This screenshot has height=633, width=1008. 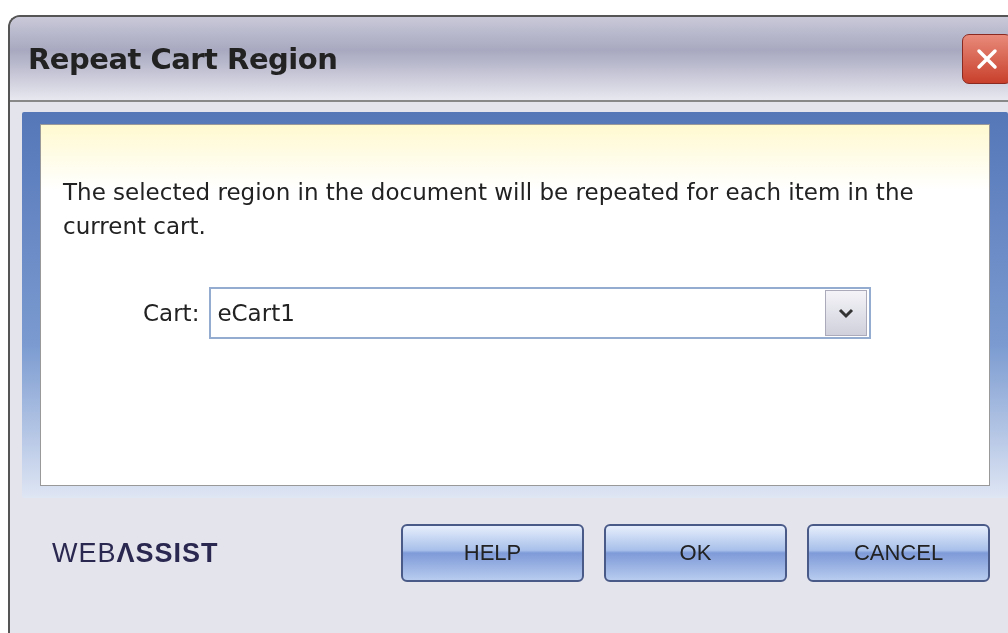 I want to click on chevron-down-icon, so click(x=846, y=313).